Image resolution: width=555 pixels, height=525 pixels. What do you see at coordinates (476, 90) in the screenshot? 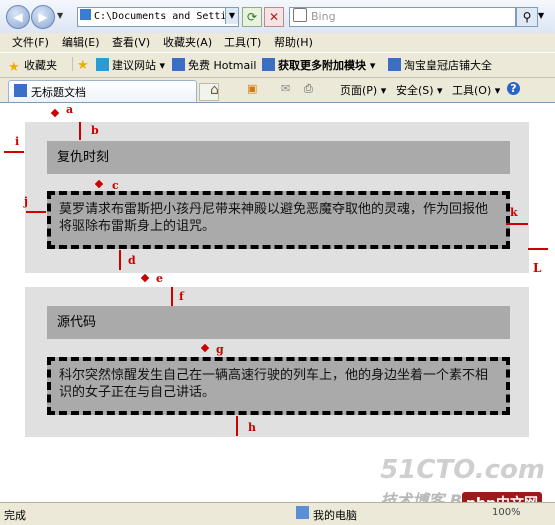
I see `tools-menu: 工具(O) ▾` at bounding box center [476, 90].